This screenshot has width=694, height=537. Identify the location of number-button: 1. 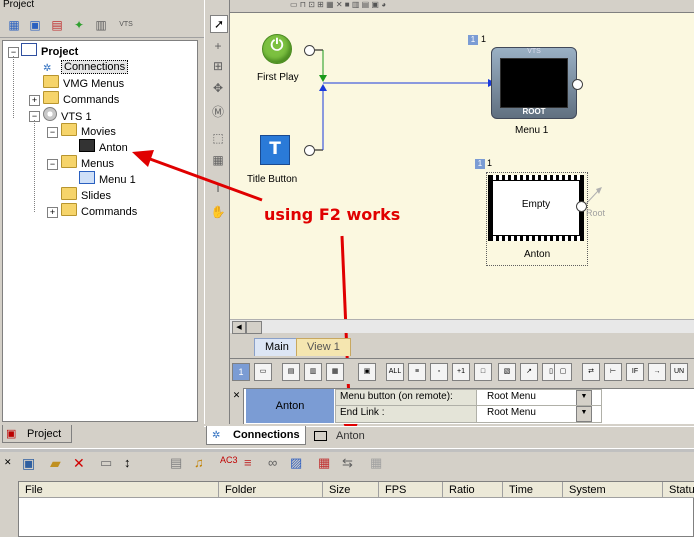
(241, 372).